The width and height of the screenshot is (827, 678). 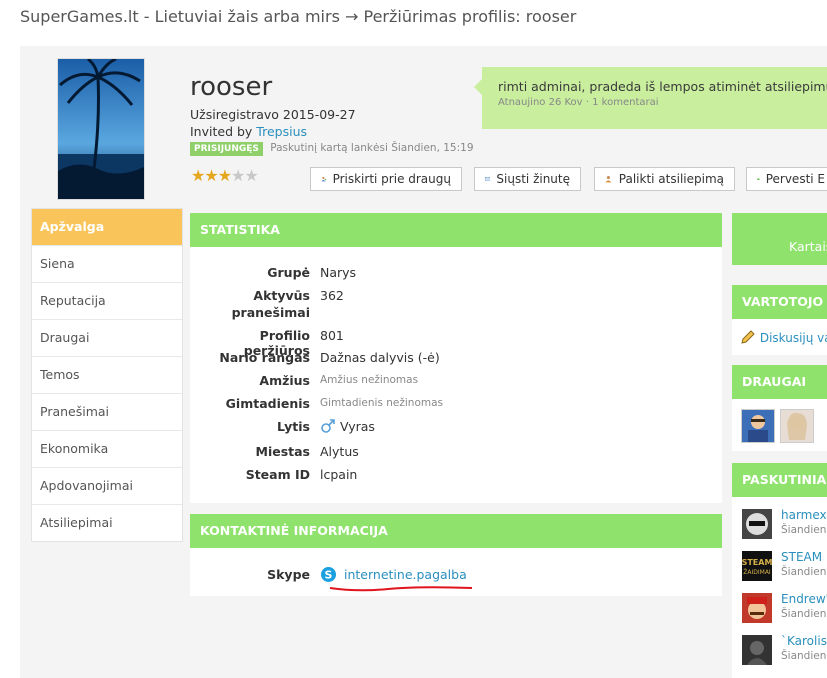 What do you see at coordinates (801, 557) in the screenshot?
I see `visitor-name: STEAM` at bounding box center [801, 557].